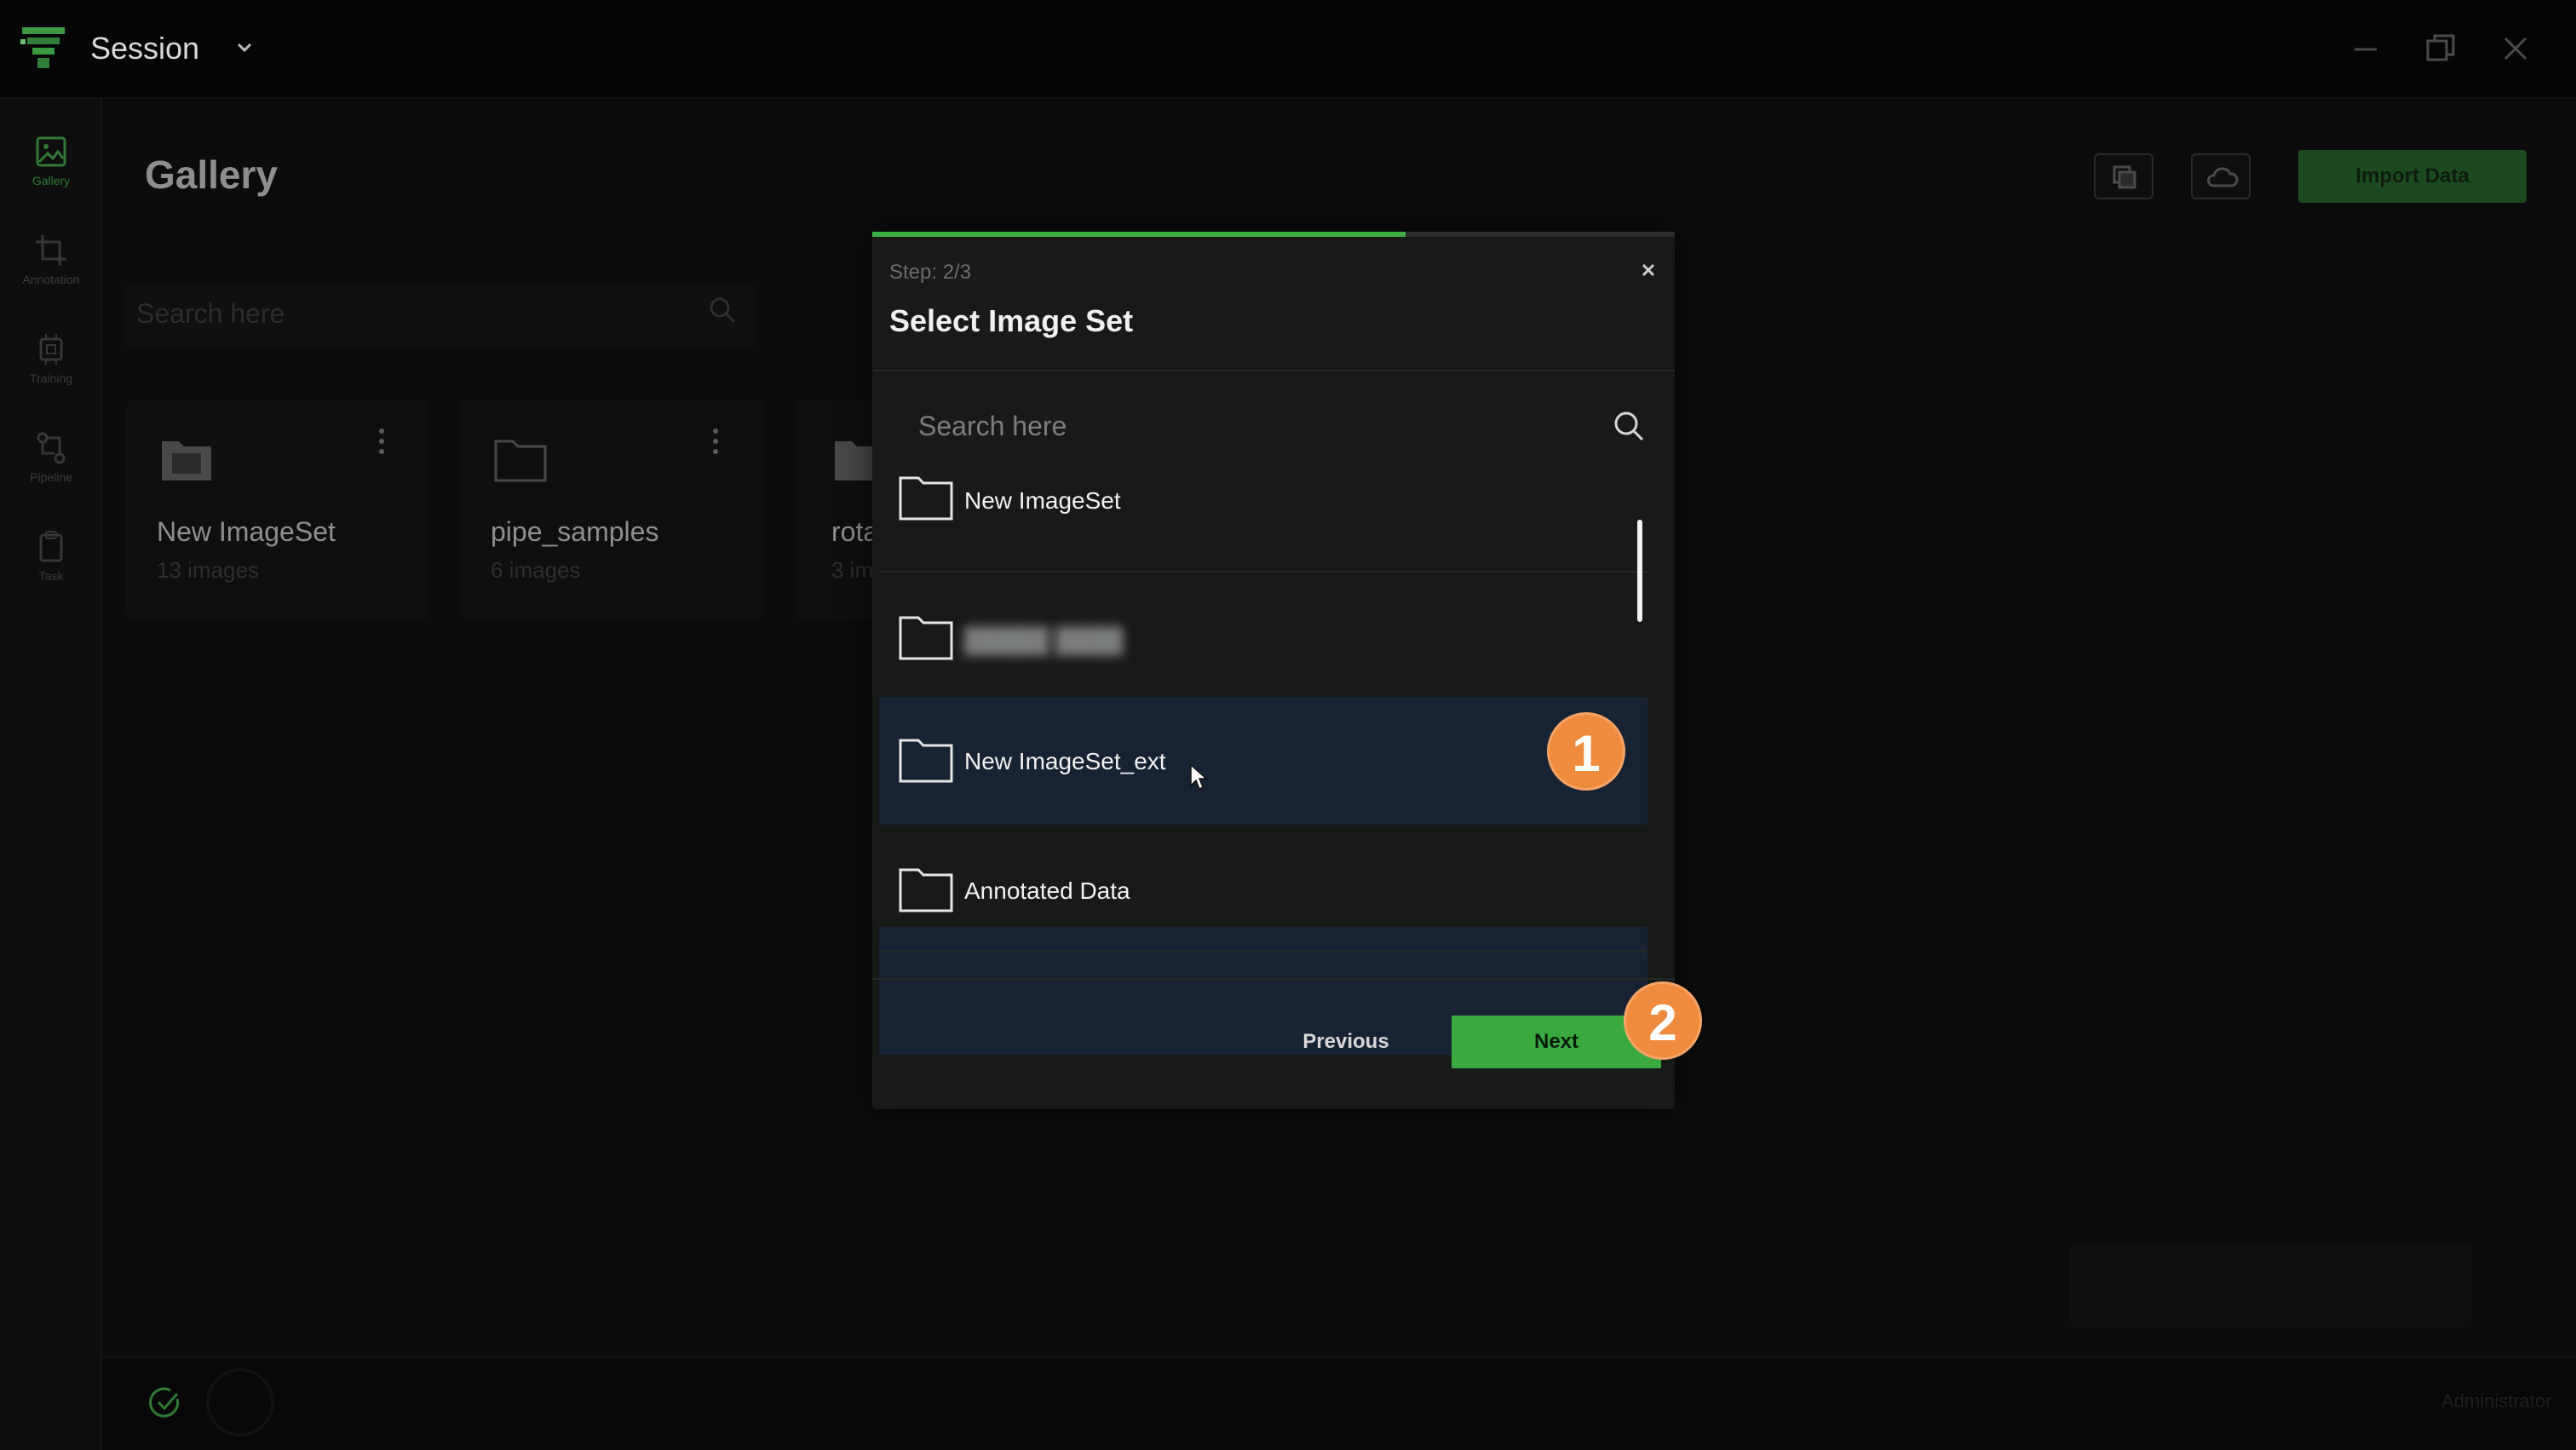 Image resolution: width=2576 pixels, height=1450 pixels. What do you see at coordinates (1346, 1042) in the screenshot?
I see `previous-button: Previous` at bounding box center [1346, 1042].